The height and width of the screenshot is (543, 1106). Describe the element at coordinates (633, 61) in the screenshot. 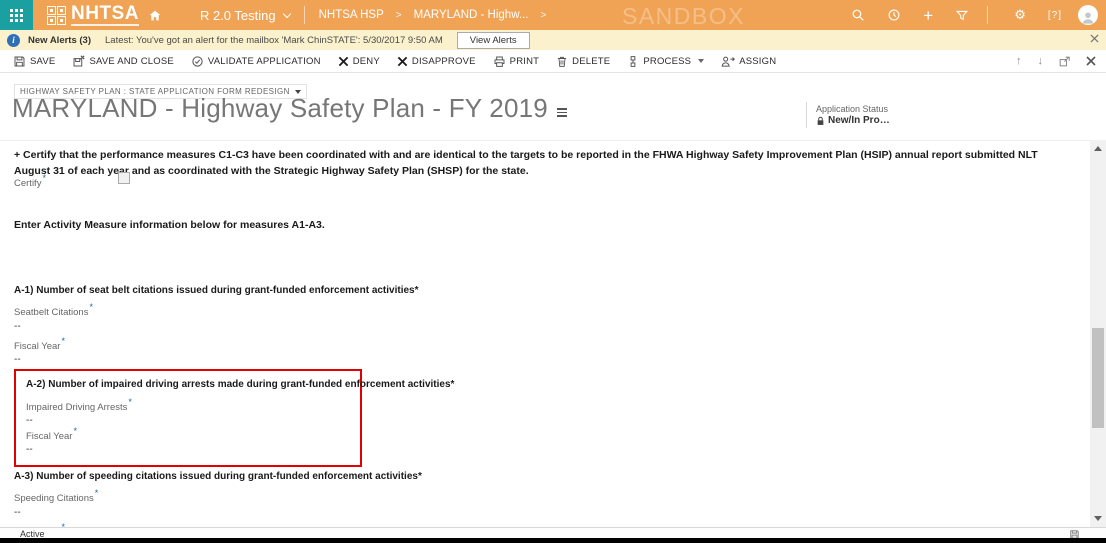

I see `process-icon` at that location.